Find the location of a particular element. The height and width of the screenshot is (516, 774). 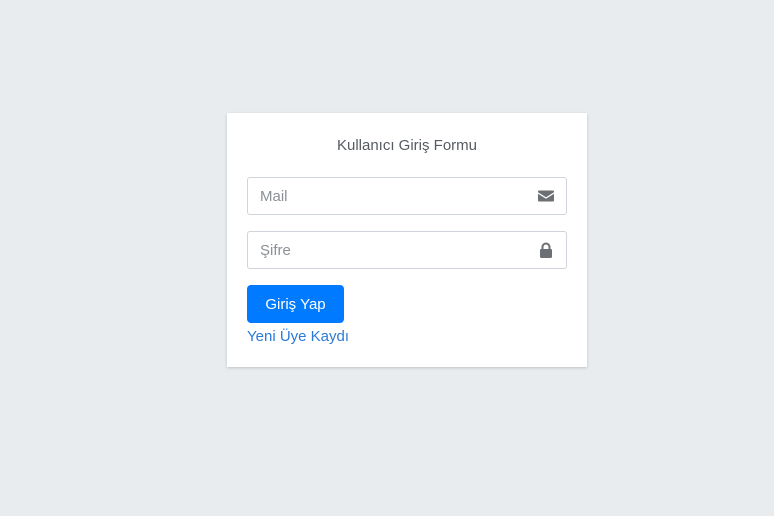

lock-icon is located at coordinates (546, 250).